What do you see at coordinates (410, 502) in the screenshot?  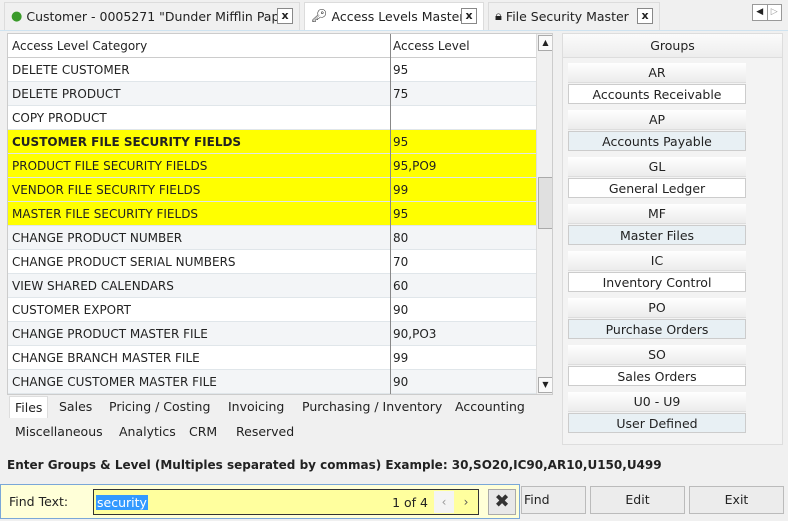 I see `match-count: 1 of 4` at bounding box center [410, 502].